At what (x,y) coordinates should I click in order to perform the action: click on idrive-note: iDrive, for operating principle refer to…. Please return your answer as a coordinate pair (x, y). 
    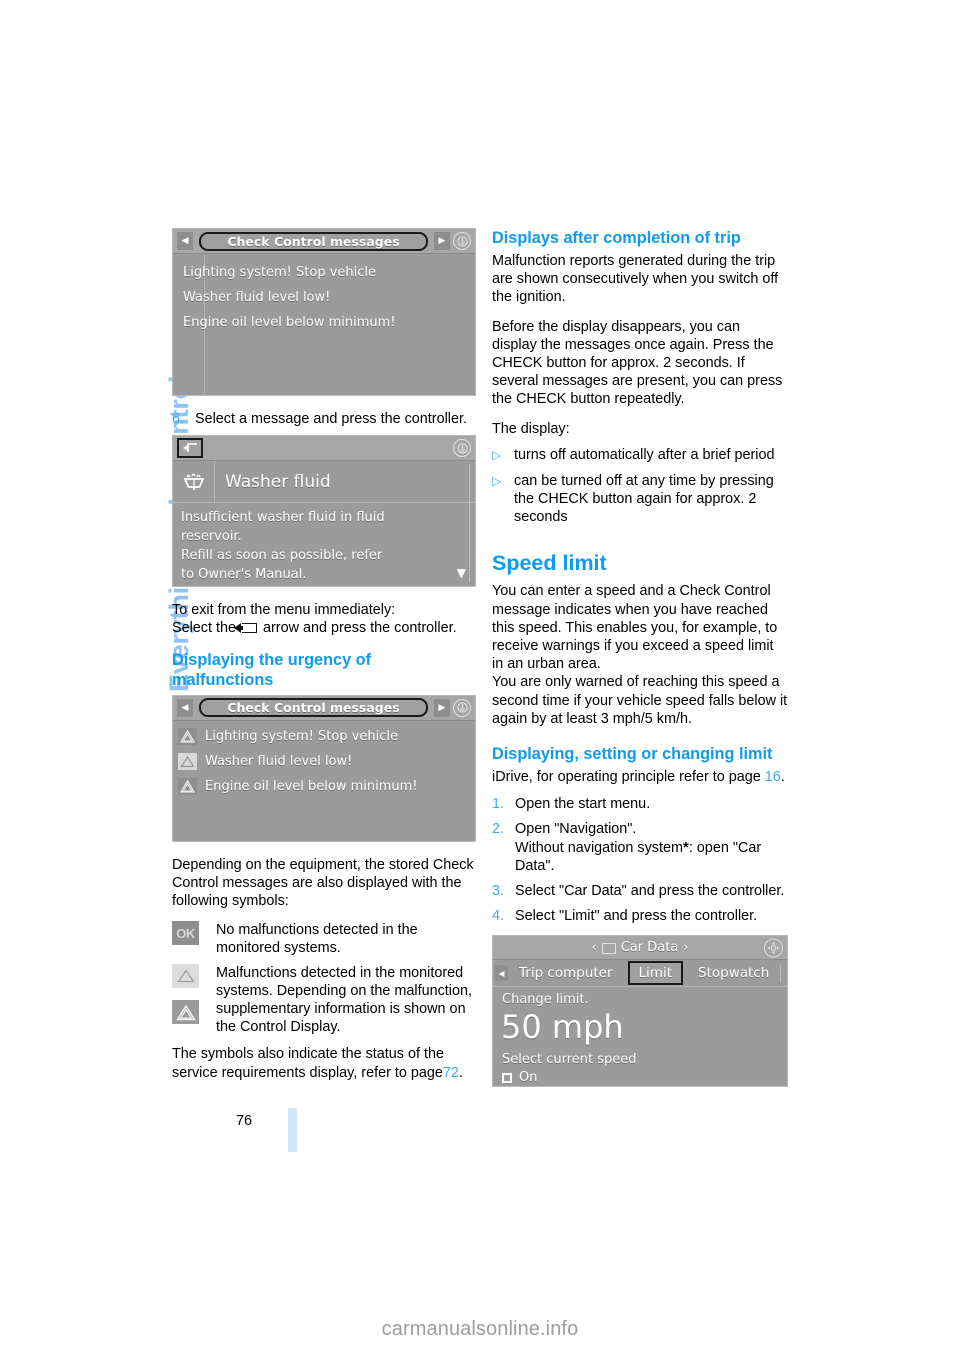
    Looking at the image, I should click on (640, 777).